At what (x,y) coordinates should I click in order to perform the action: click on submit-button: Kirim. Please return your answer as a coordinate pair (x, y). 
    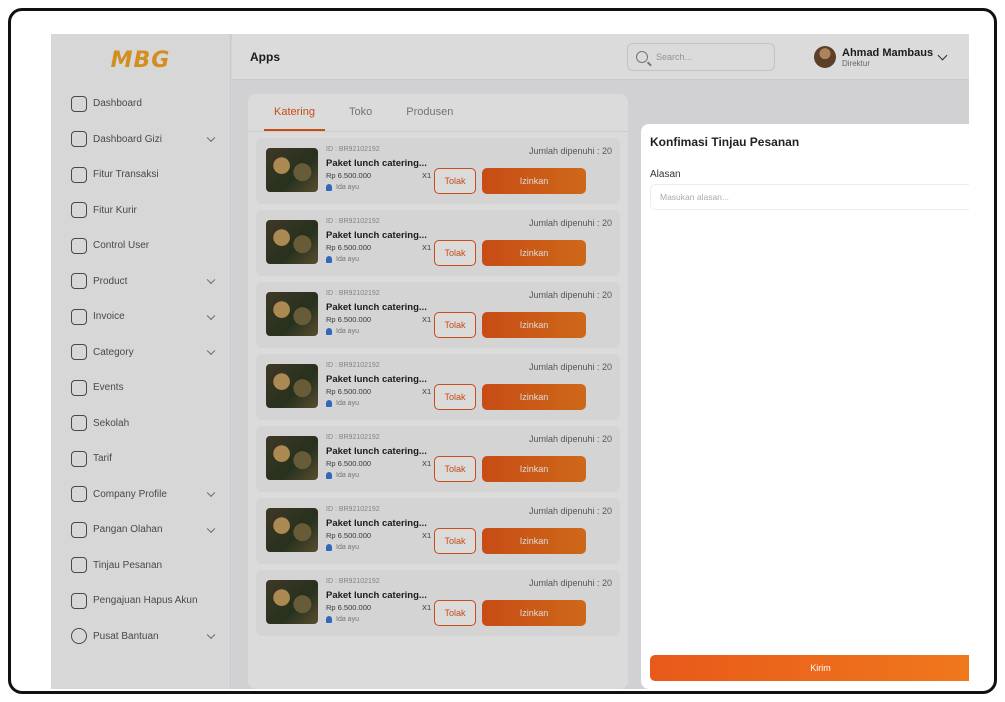
    Looking at the image, I should click on (809, 668).